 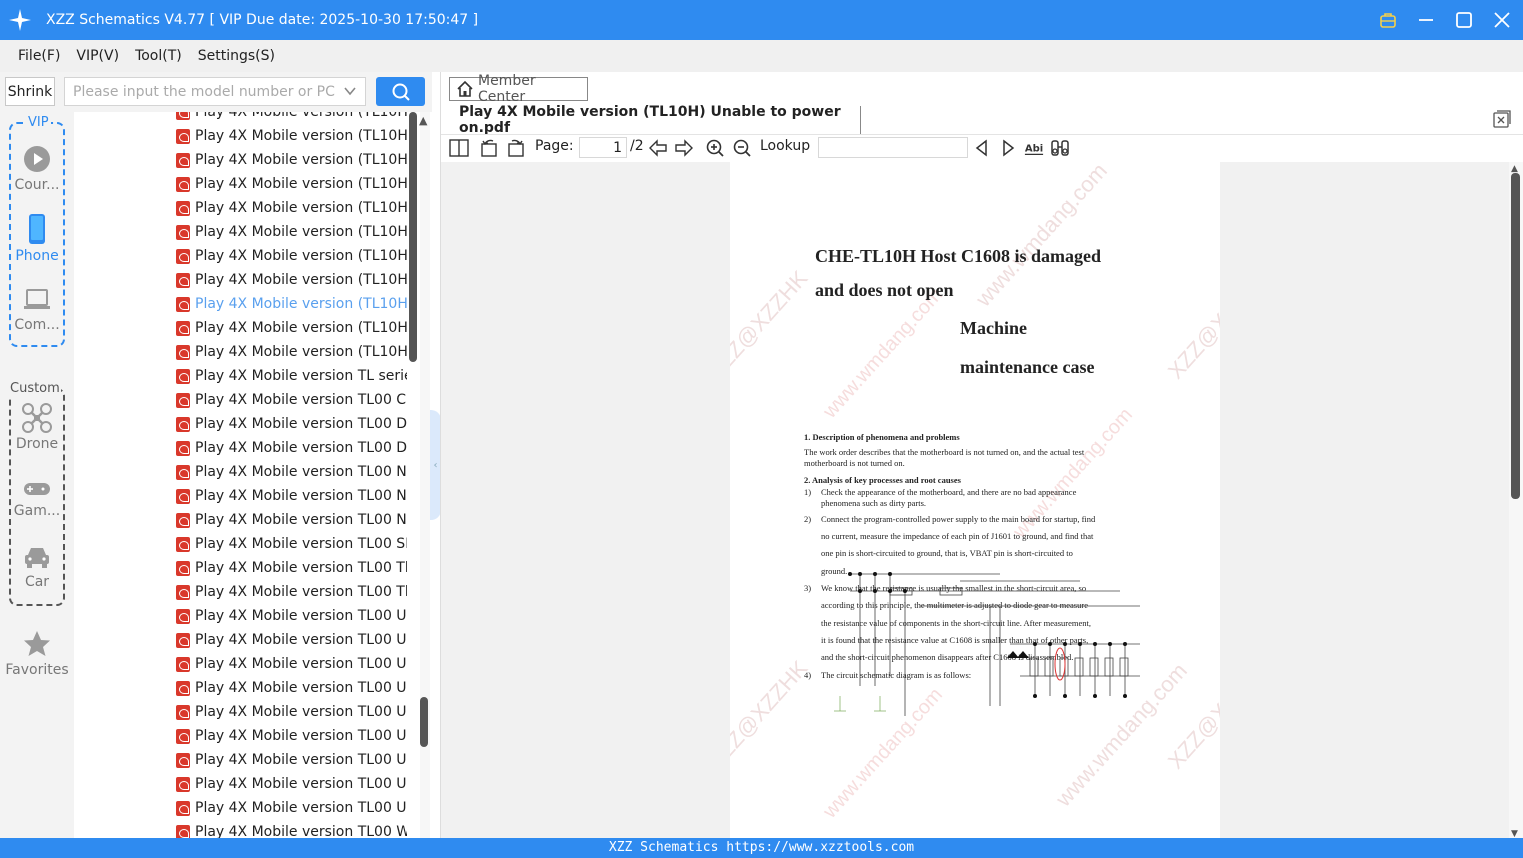 I want to click on nav-item-phone: Phone, so click(x=37, y=238).